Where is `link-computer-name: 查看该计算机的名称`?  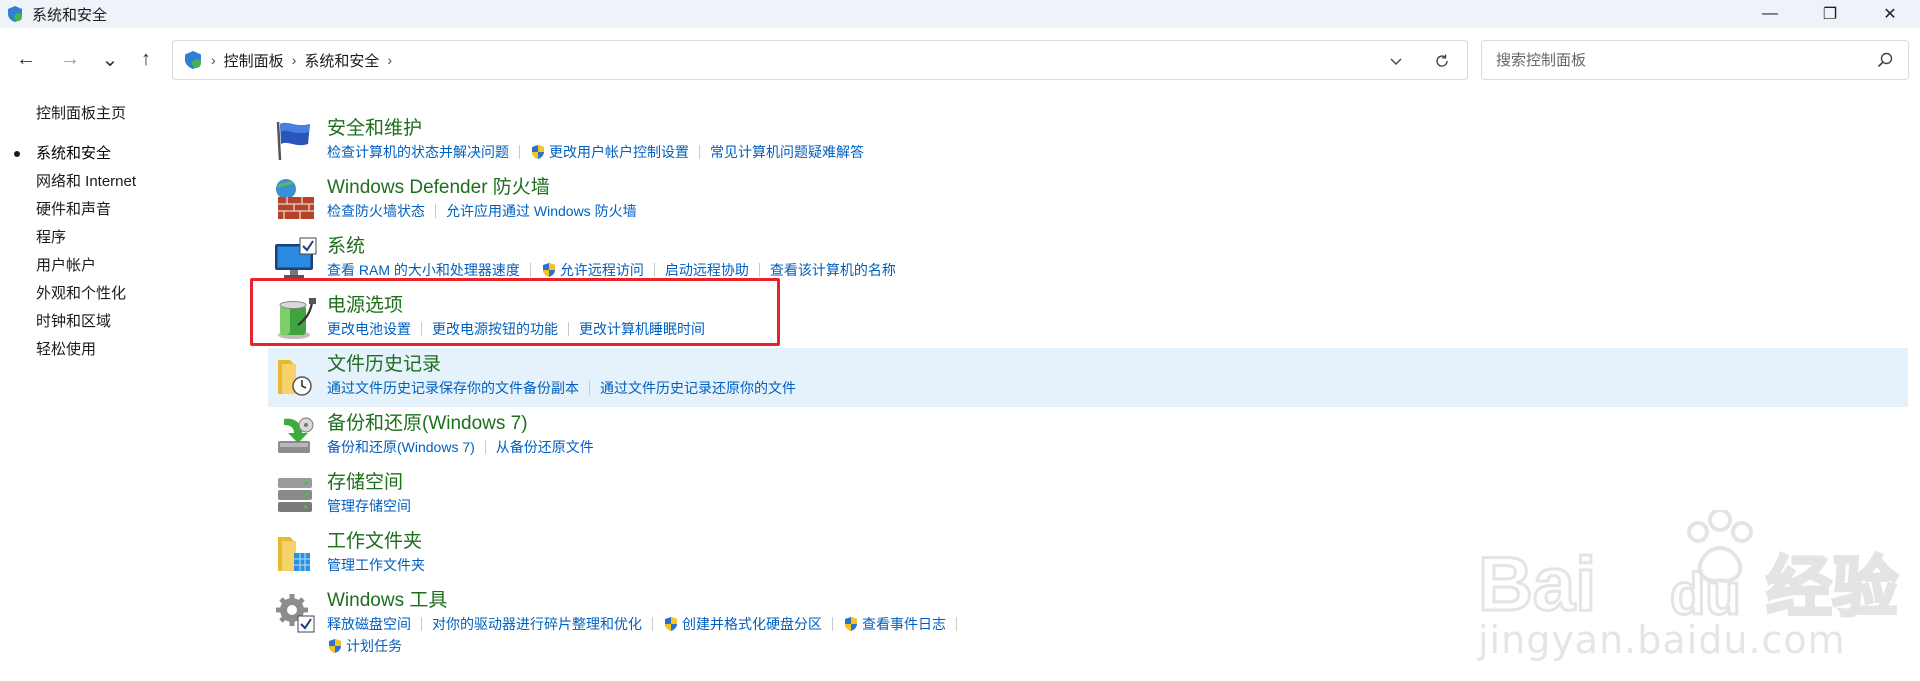
link-computer-name: 查看该计算机的名称 is located at coordinates (833, 270).